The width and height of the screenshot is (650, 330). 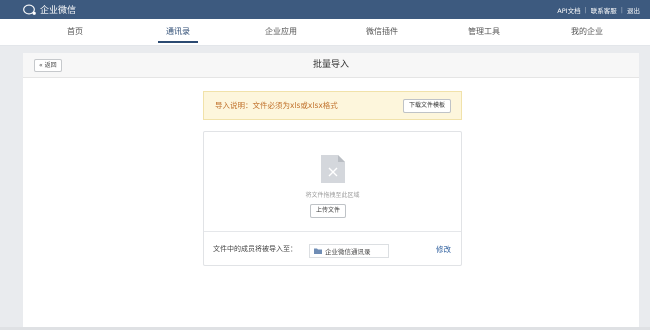 What do you see at coordinates (484, 32) in the screenshot?
I see `nav-item-management-tools: 管理工具` at bounding box center [484, 32].